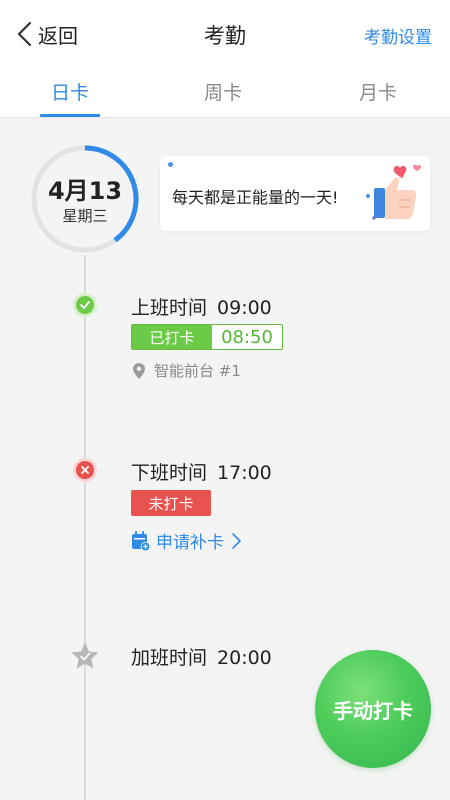 This screenshot has height=800, width=450. What do you see at coordinates (70, 115) in the screenshot?
I see `tab-active-indicator` at bounding box center [70, 115].